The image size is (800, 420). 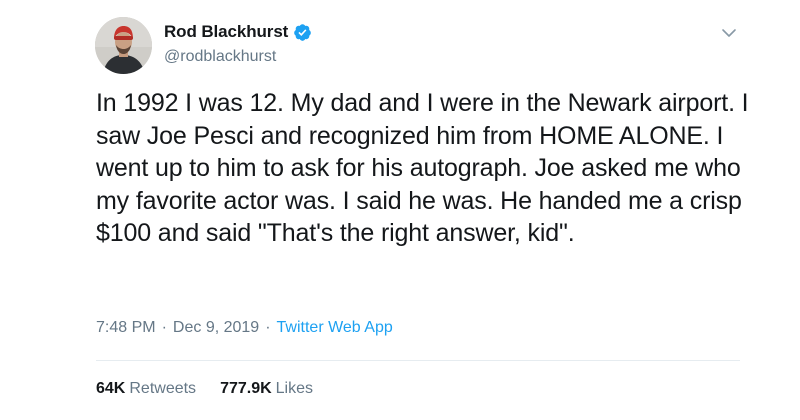 I want to click on likes-stat: 777.9K Likes, so click(x=266, y=389).